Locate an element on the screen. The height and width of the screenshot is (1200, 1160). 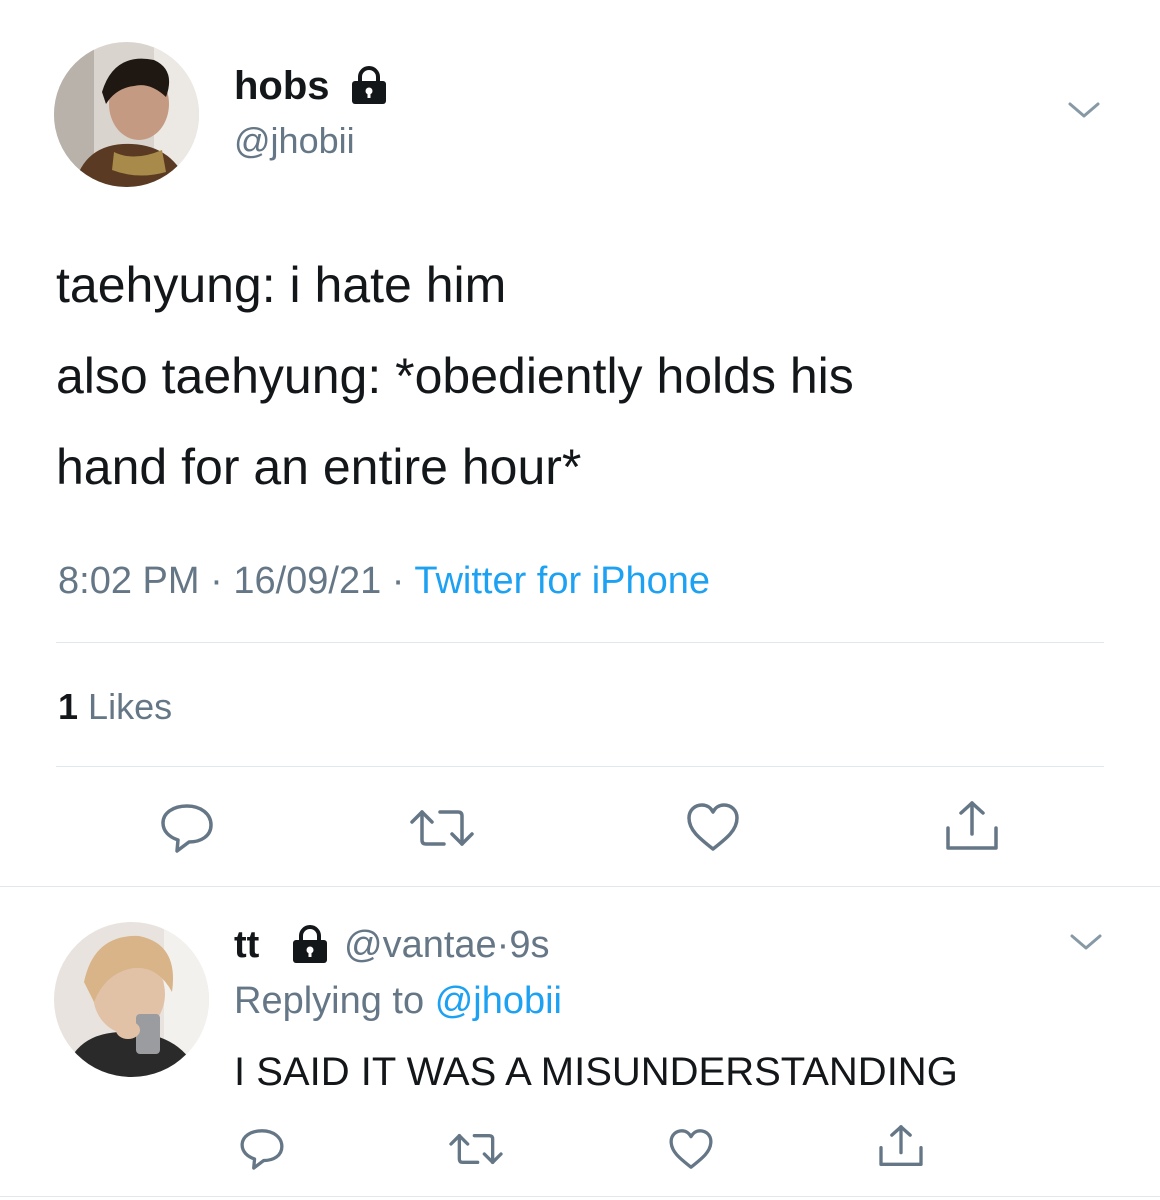
reply-header-meta: @vantae·9s is located at coordinates (446, 945).